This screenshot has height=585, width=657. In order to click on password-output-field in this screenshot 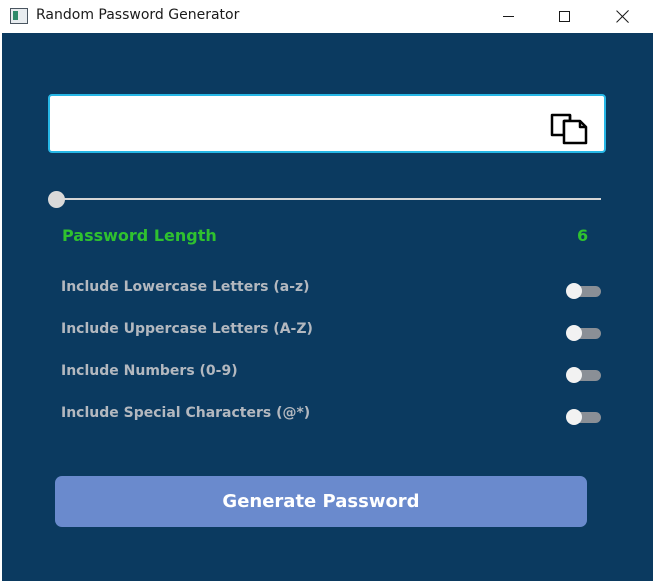, I will do `click(327, 123)`.